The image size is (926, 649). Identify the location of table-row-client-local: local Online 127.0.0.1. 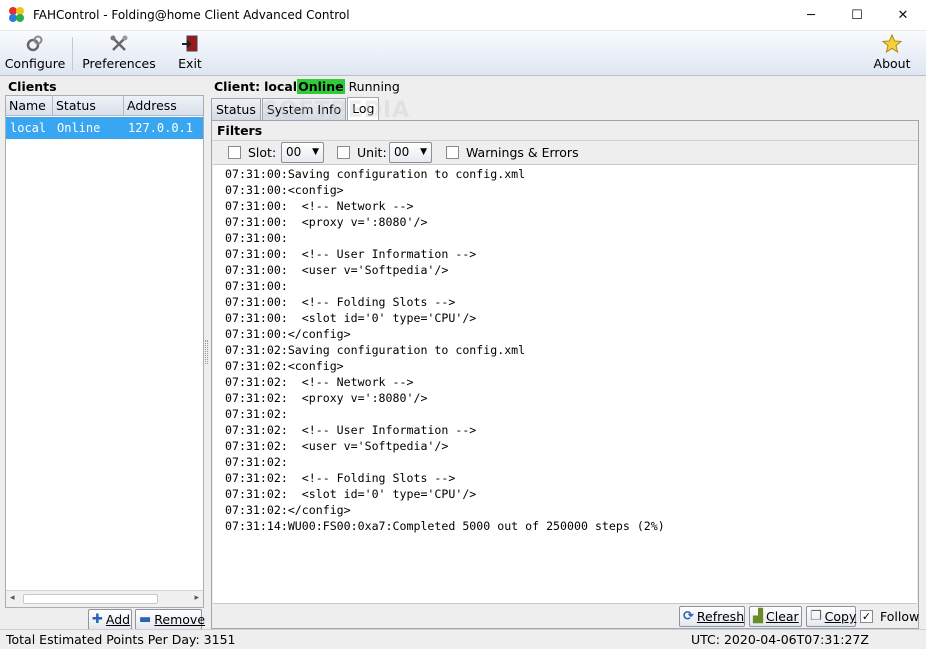
(104, 128).